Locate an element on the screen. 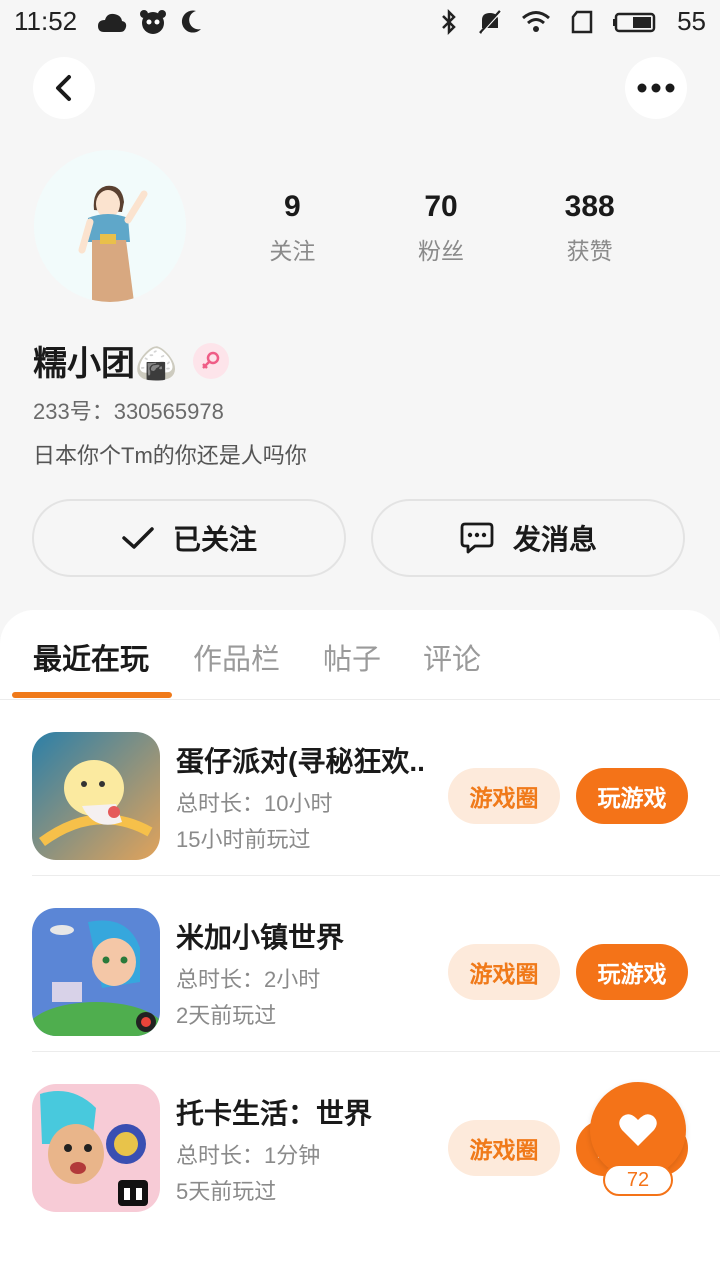 This screenshot has height=1280, width=720. stat-value: 388 is located at coordinates (589, 206).